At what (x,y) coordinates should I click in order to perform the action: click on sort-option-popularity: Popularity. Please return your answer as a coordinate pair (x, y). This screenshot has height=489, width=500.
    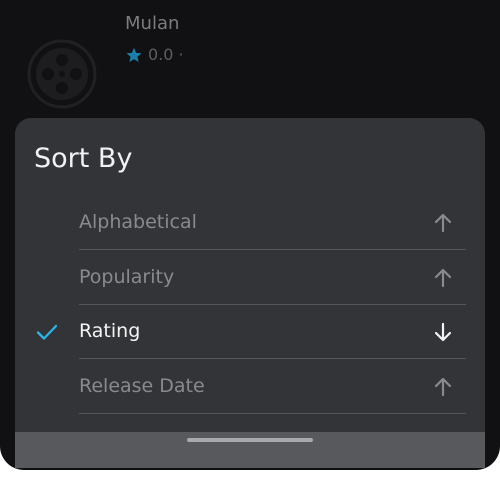
    Looking at the image, I should click on (250, 278).